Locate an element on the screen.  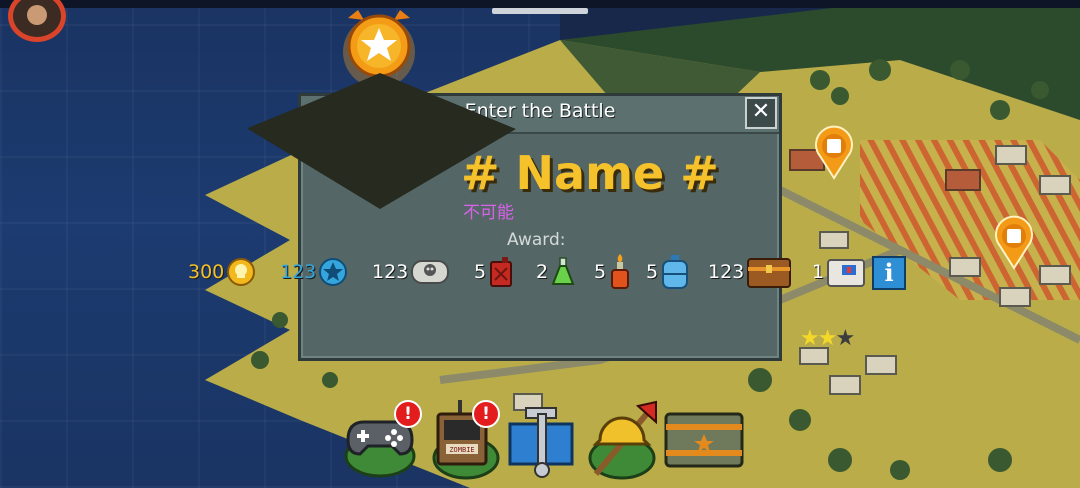
gold-skull-coin-icon is located at coordinates (241, 272).